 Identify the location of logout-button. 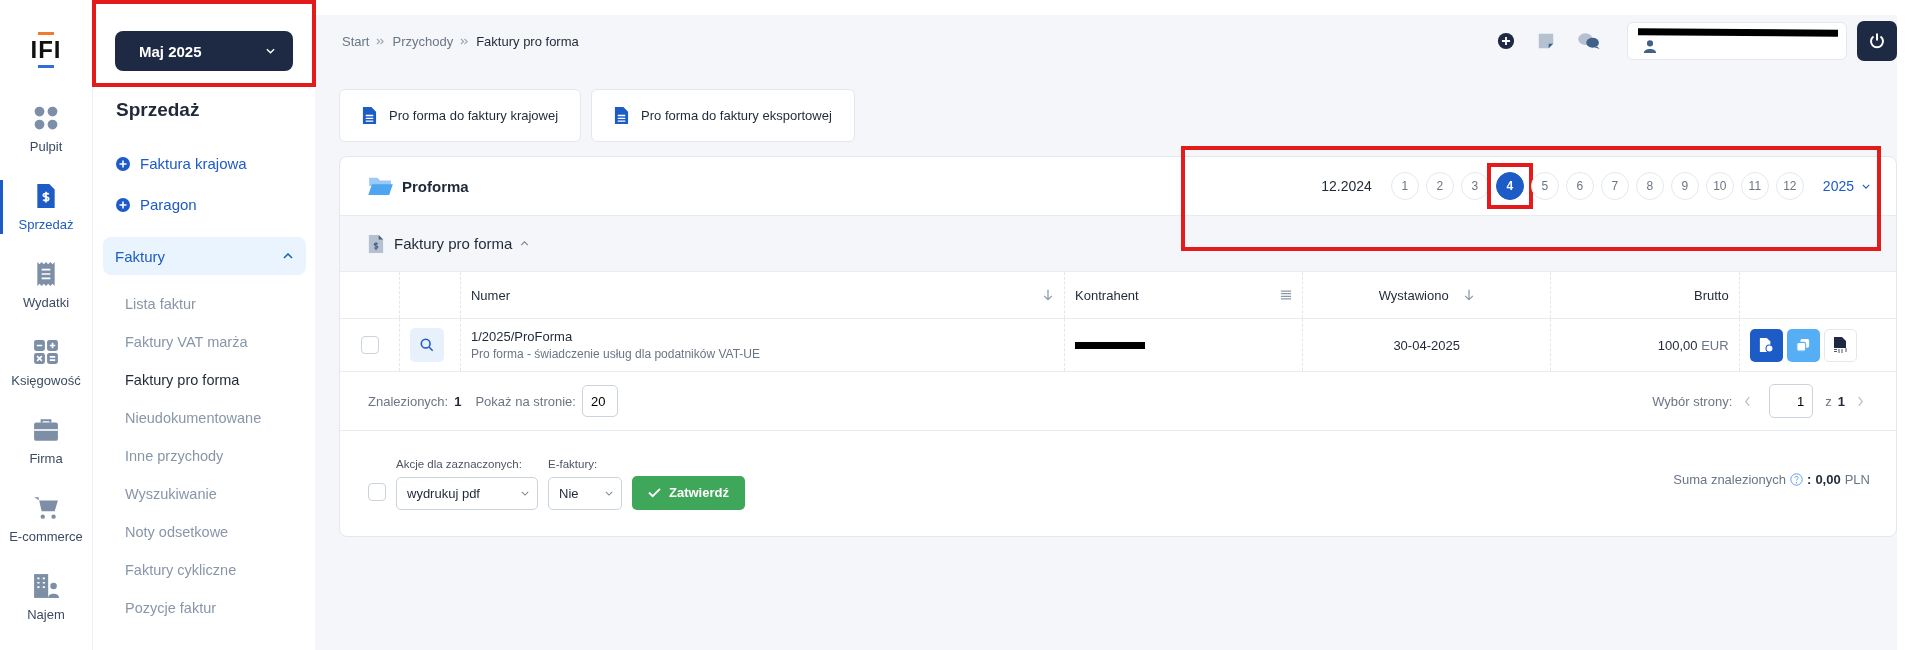
(1877, 41).